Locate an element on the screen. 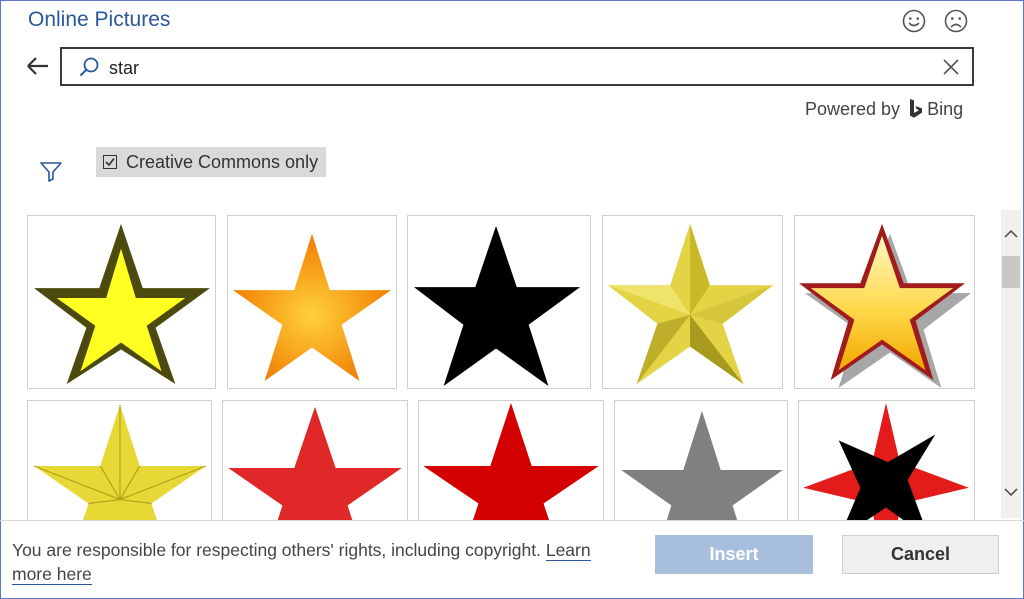 This screenshot has width=1024, height=599. scroll-down-icon is located at coordinates (1011, 492).